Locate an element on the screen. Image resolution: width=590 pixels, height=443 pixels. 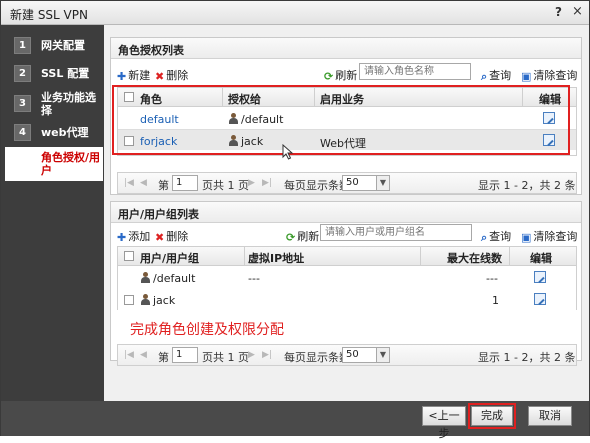
user-table-header: 用户/用户组 虚拟IP地址 最大在线数 编辑 is located at coordinates (347, 256).